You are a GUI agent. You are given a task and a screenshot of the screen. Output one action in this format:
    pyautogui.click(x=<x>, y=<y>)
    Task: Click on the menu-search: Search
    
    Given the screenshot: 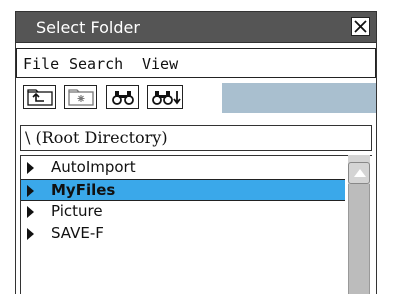 What is the action you would take?
    pyautogui.click(x=96, y=64)
    